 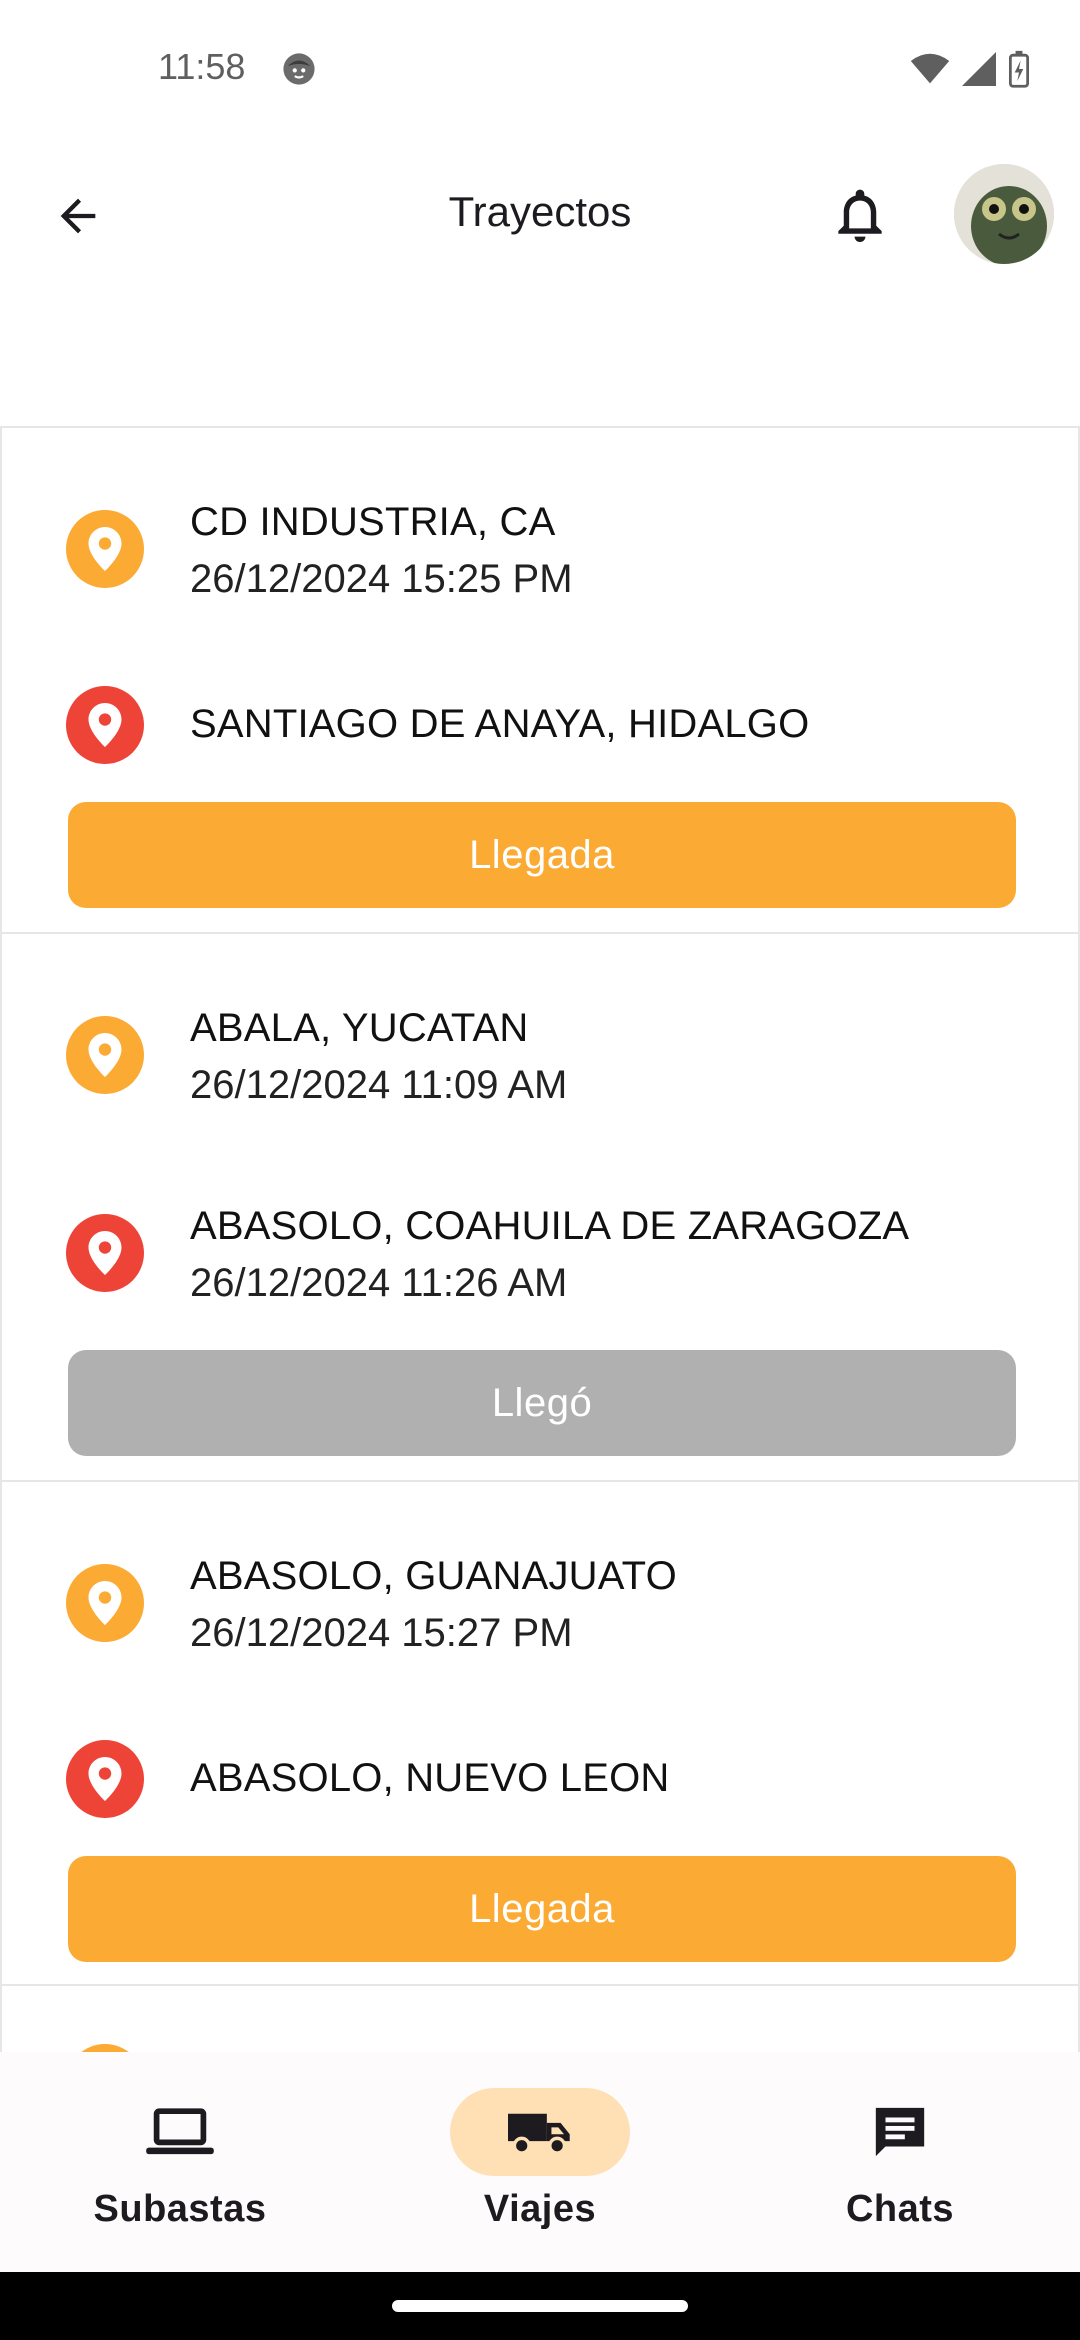 What do you see at coordinates (381, 551) in the screenshot?
I see `origin-info: CD INDUSTRIA, CA 26/12/2024 15:25 PM` at bounding box center [381, 551].